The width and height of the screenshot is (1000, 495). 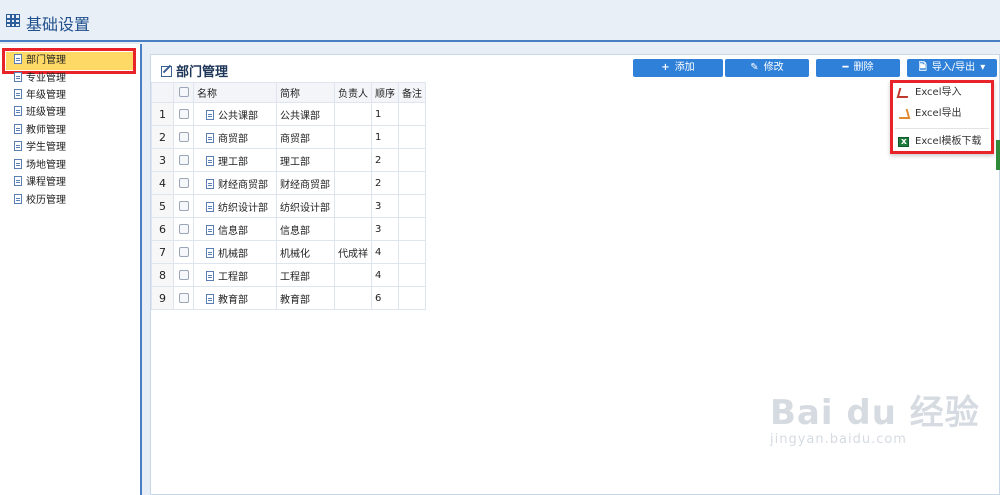 I want to click on edit-button-label: 修改, so click(x=773, y=67).